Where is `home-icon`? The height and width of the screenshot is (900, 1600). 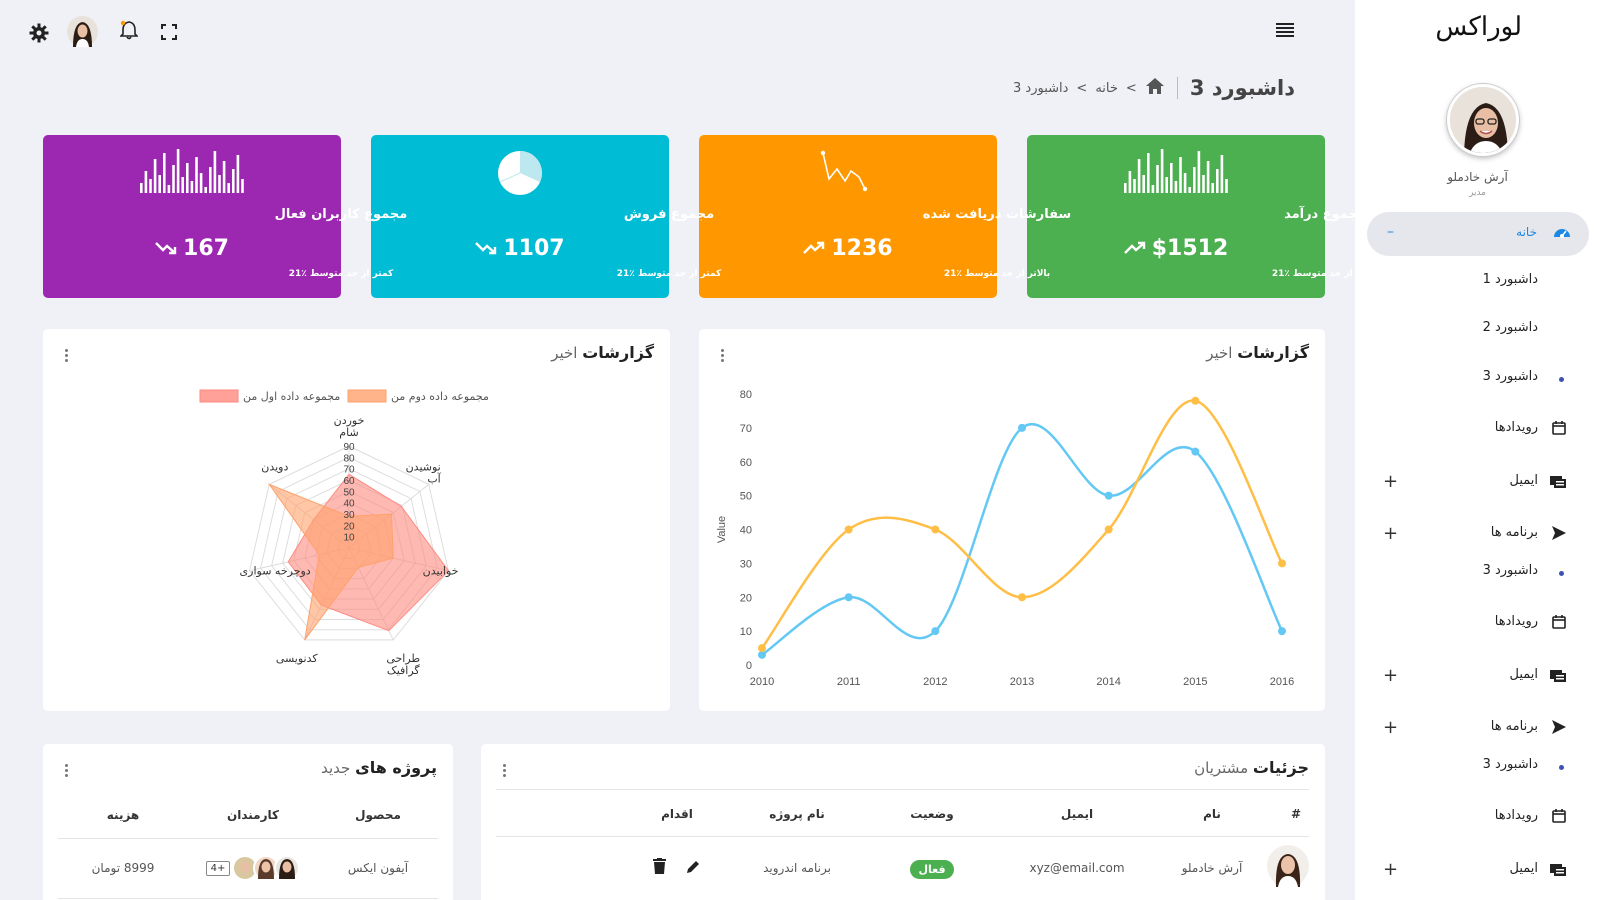 home-icon is located at coordinates (1155, 88).